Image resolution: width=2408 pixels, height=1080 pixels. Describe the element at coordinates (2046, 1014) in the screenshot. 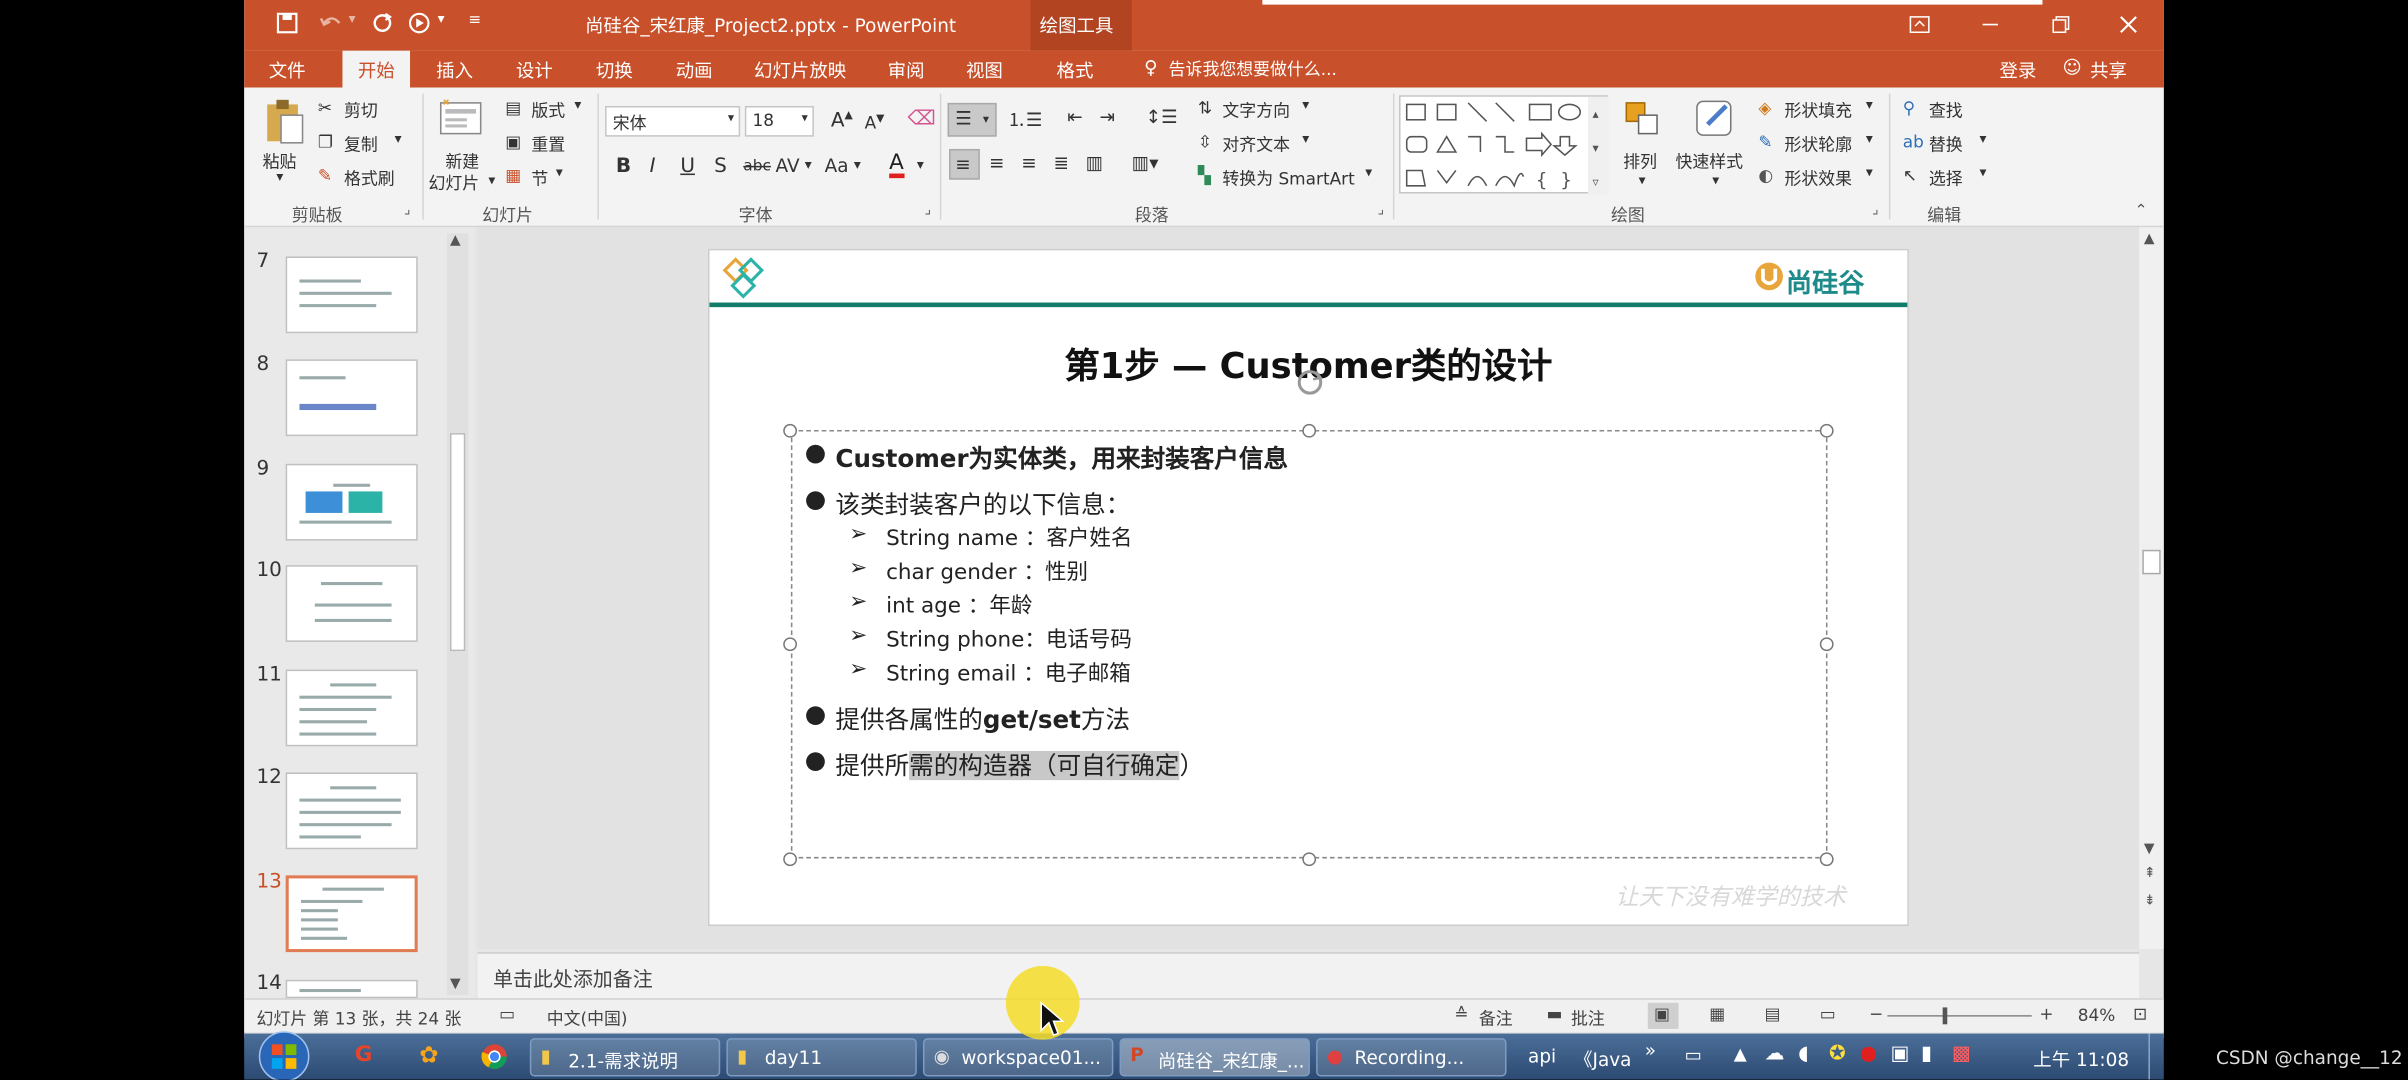

I see `zoom-in-icon: +` at that location.